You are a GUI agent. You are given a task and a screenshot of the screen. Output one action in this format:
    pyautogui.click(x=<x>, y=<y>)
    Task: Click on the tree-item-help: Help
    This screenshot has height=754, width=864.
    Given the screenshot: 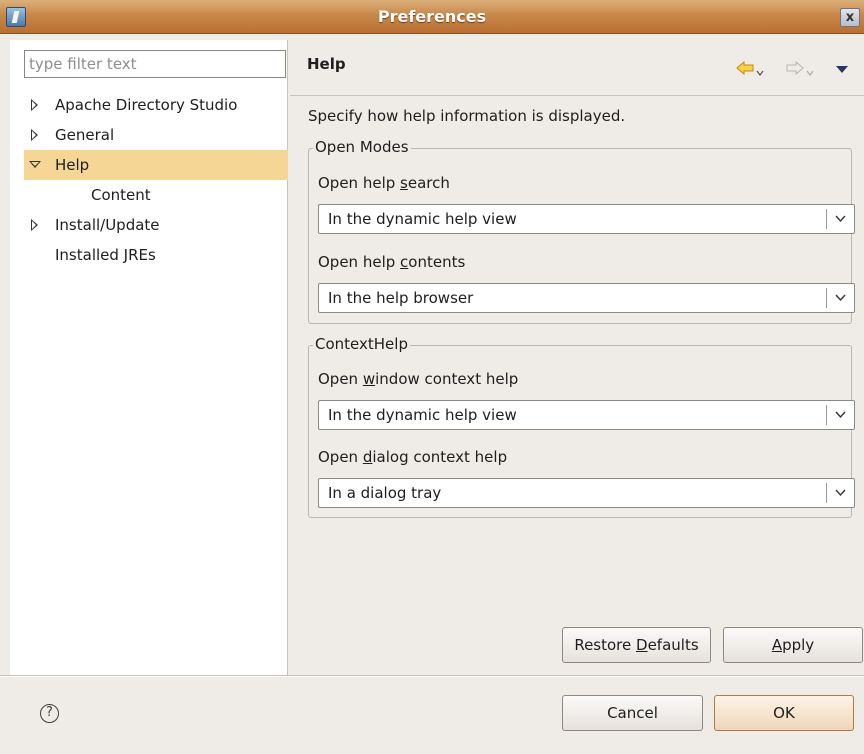 What is the action you would take?
    pyautogui.click(x=156, y=165)
    